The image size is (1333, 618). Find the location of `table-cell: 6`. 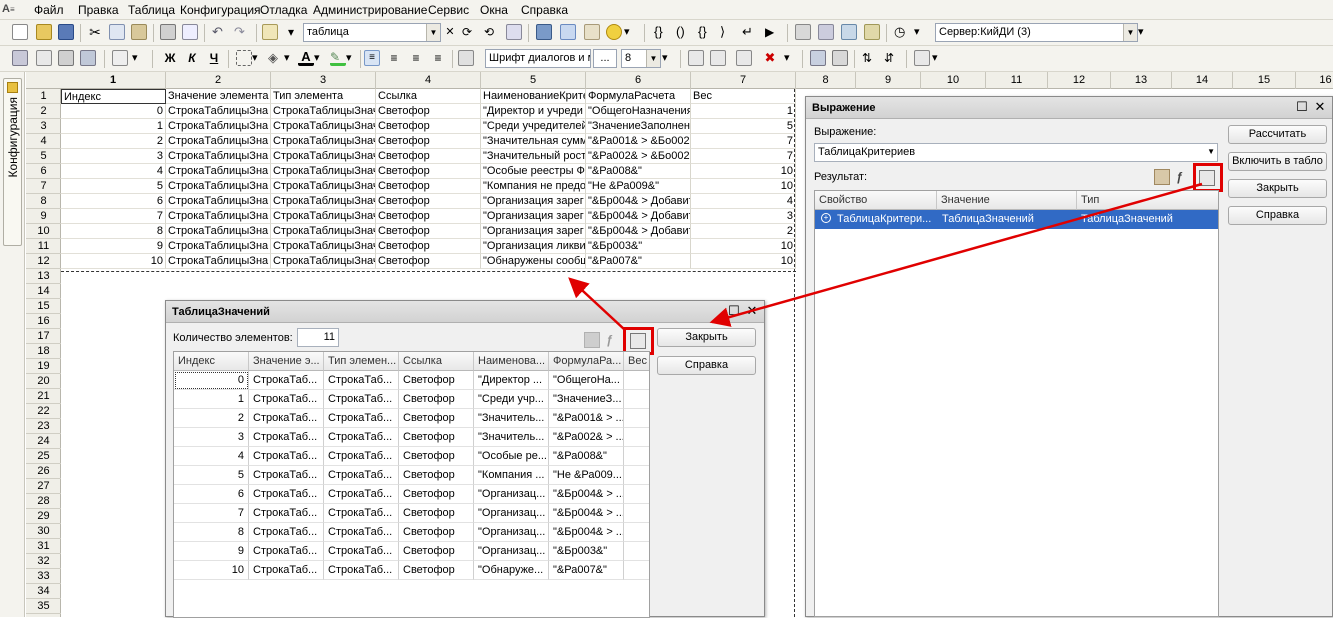

table-cell: 6 is located at coordinates (211, 494).